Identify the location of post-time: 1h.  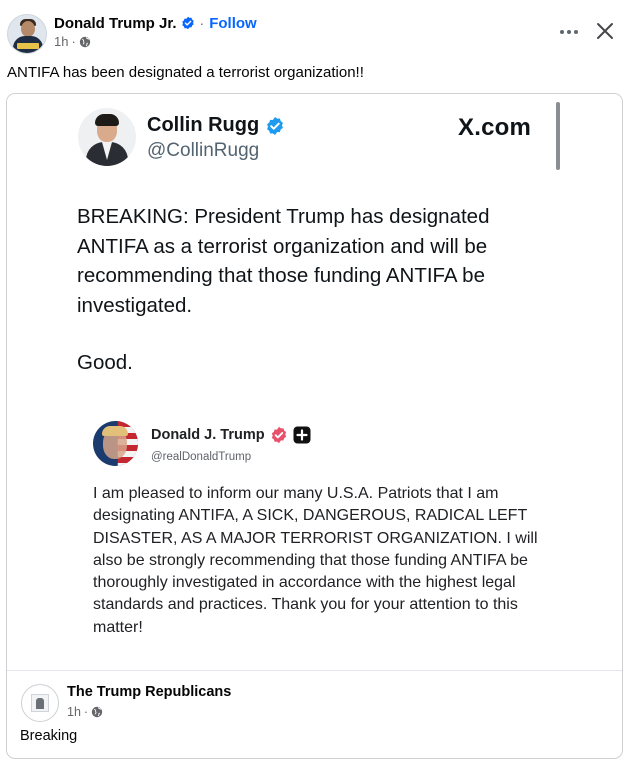
(61, 41).